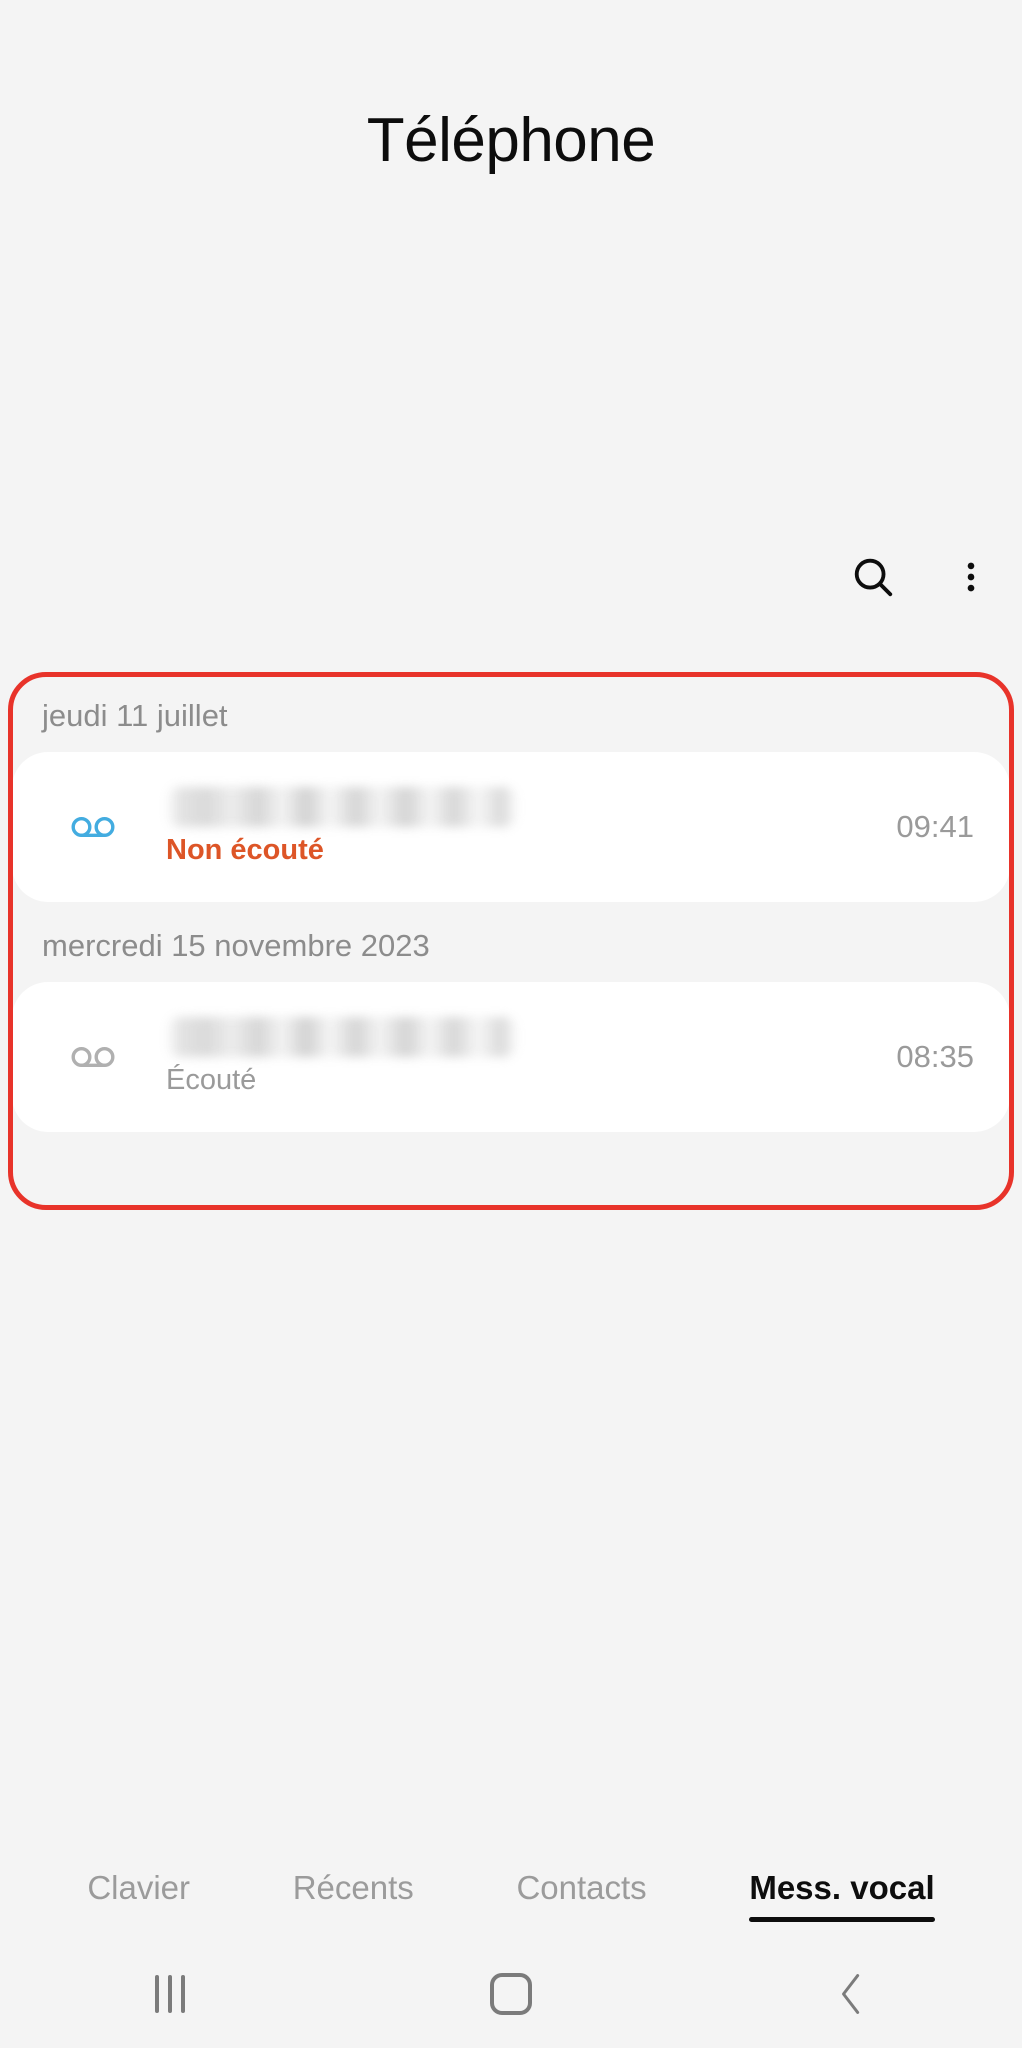 The image size is (1022, 2048). I want to click on home-glyph, so click(510, 1994).